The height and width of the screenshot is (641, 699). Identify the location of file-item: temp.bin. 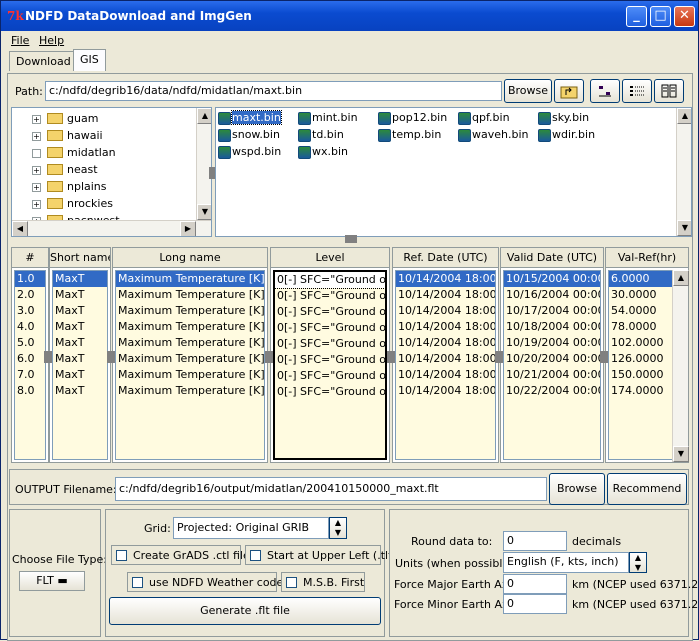
(409, 135).